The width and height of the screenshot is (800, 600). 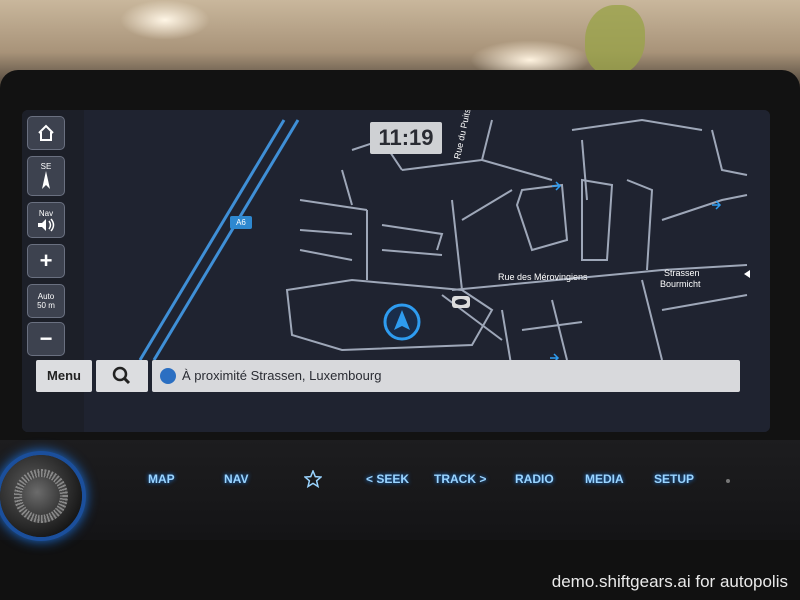 I want to click on current-position-marker, so click(x=402, y=322).